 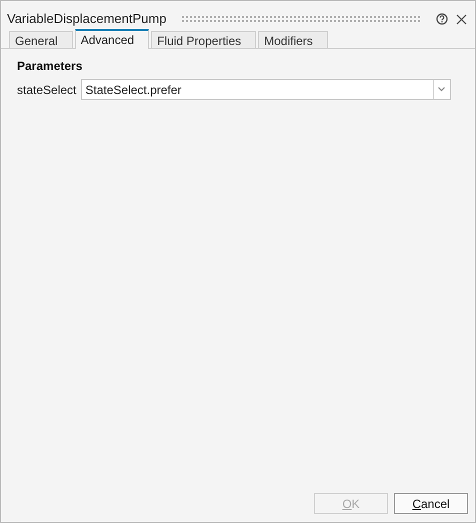 What do you see at coordinates (266, 89) in the screenshot?
I see `dropdown-field: StateSelect.prefer` at bounding box center [266, 89].